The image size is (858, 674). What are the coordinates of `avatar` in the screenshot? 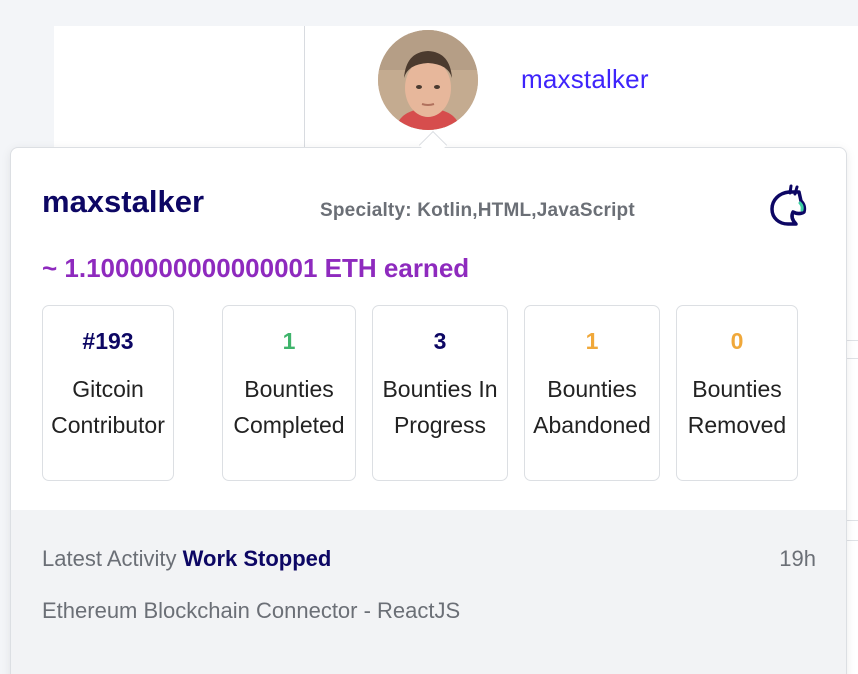 It's located at (428, 80).